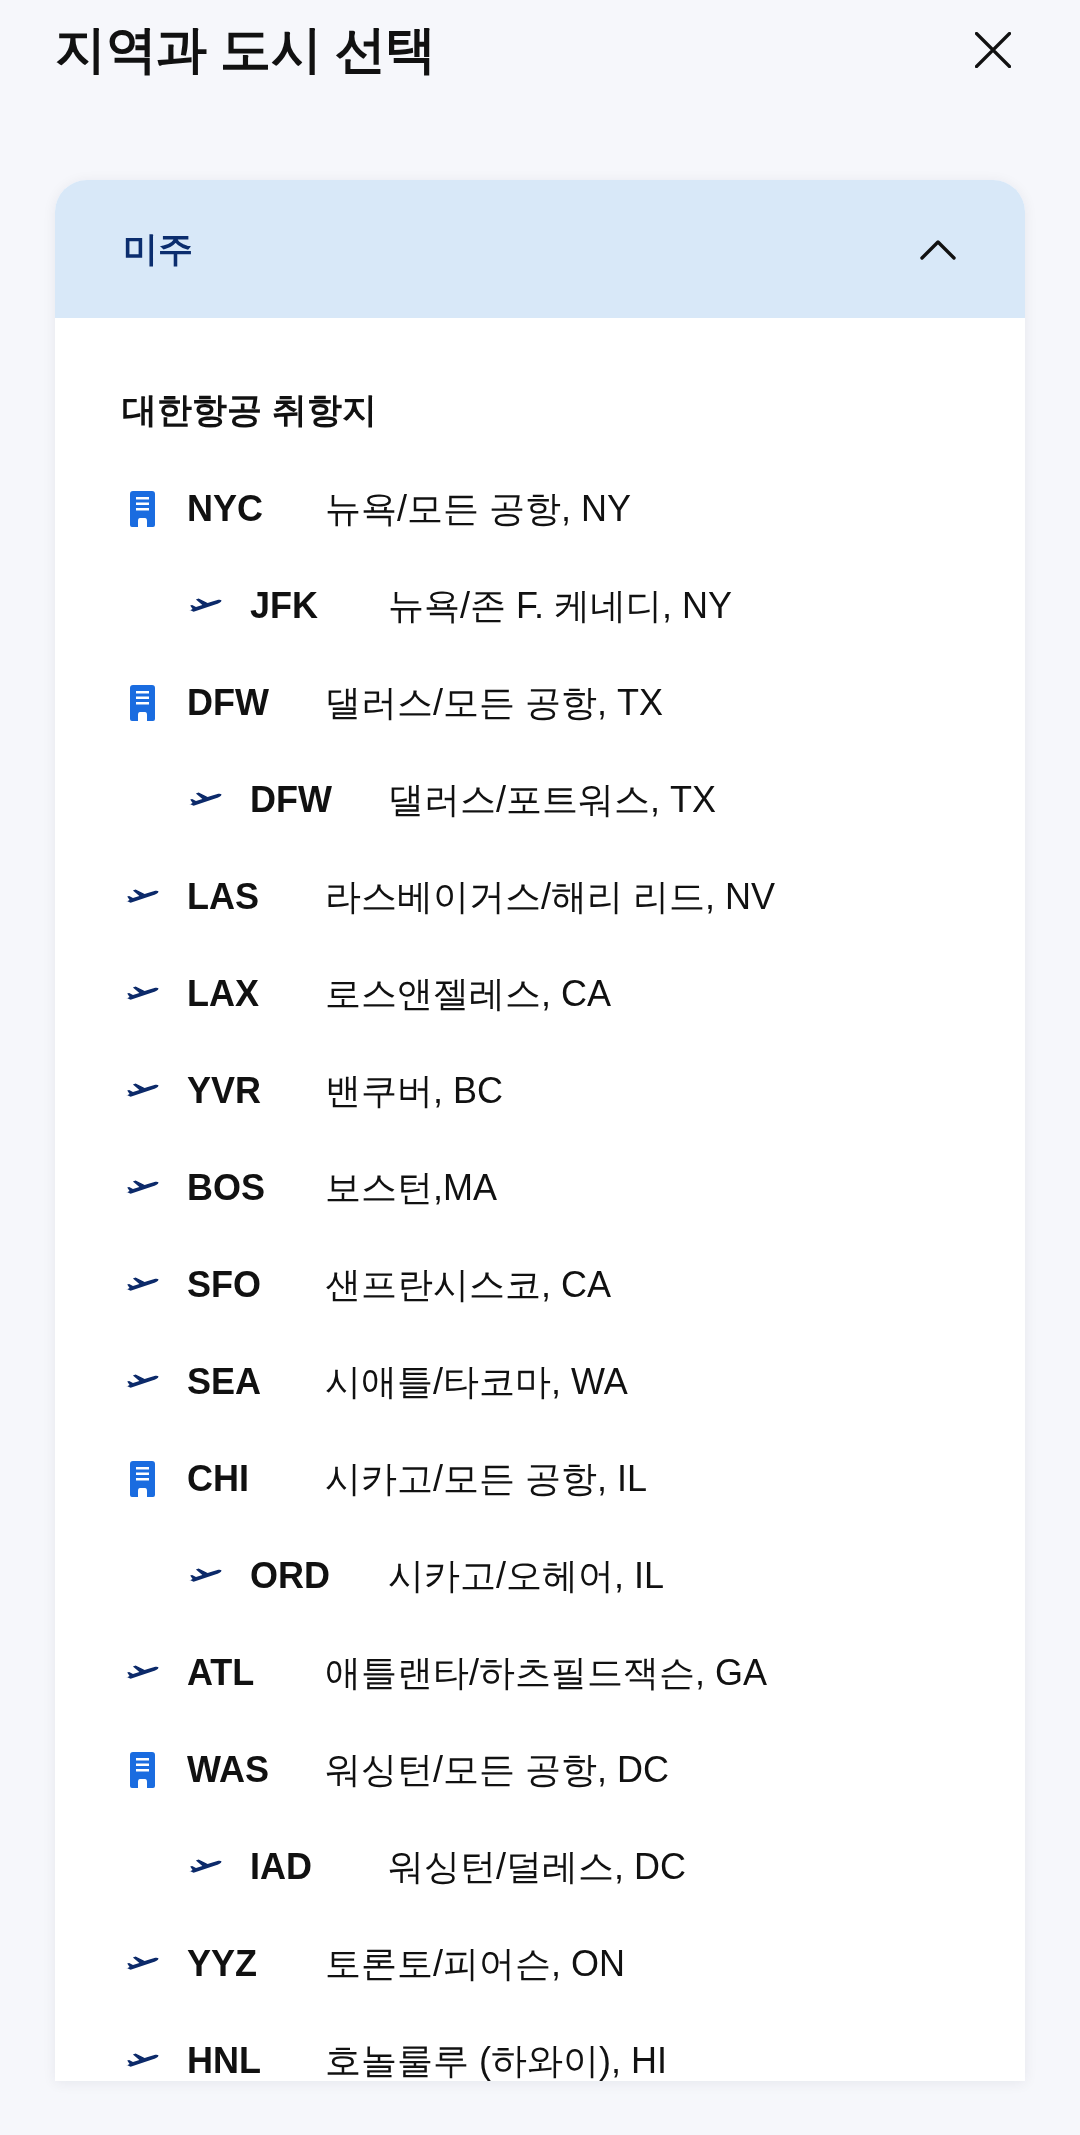 The height and width of the screenshot is (2135, 1080). Describe the element at coordinates (478, 509) in the screenshot. I see `location-name: 뉴욕/모든 공항, NY` at that location.